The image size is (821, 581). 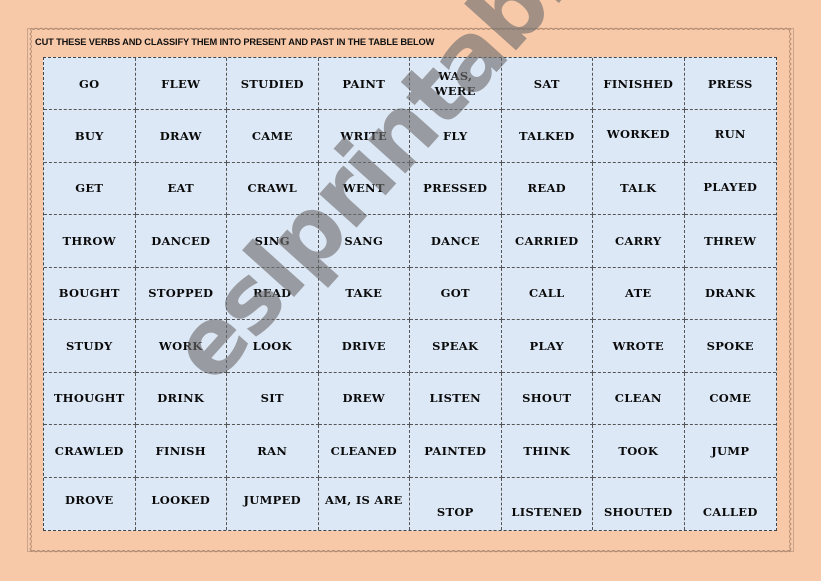 I want to click on verb-card: DRINK, so click(x=181, y=399).